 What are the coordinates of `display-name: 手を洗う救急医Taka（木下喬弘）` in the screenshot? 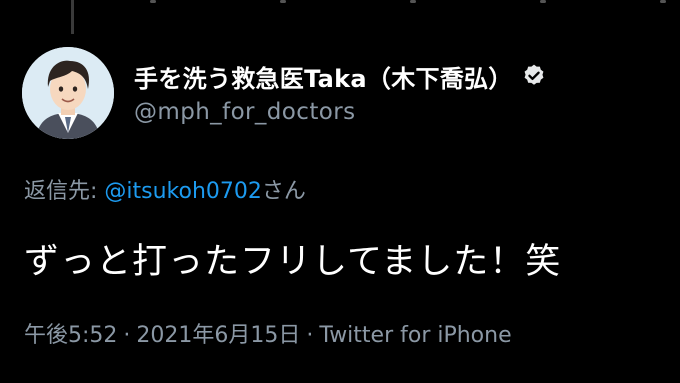 It's located at (323, 76).